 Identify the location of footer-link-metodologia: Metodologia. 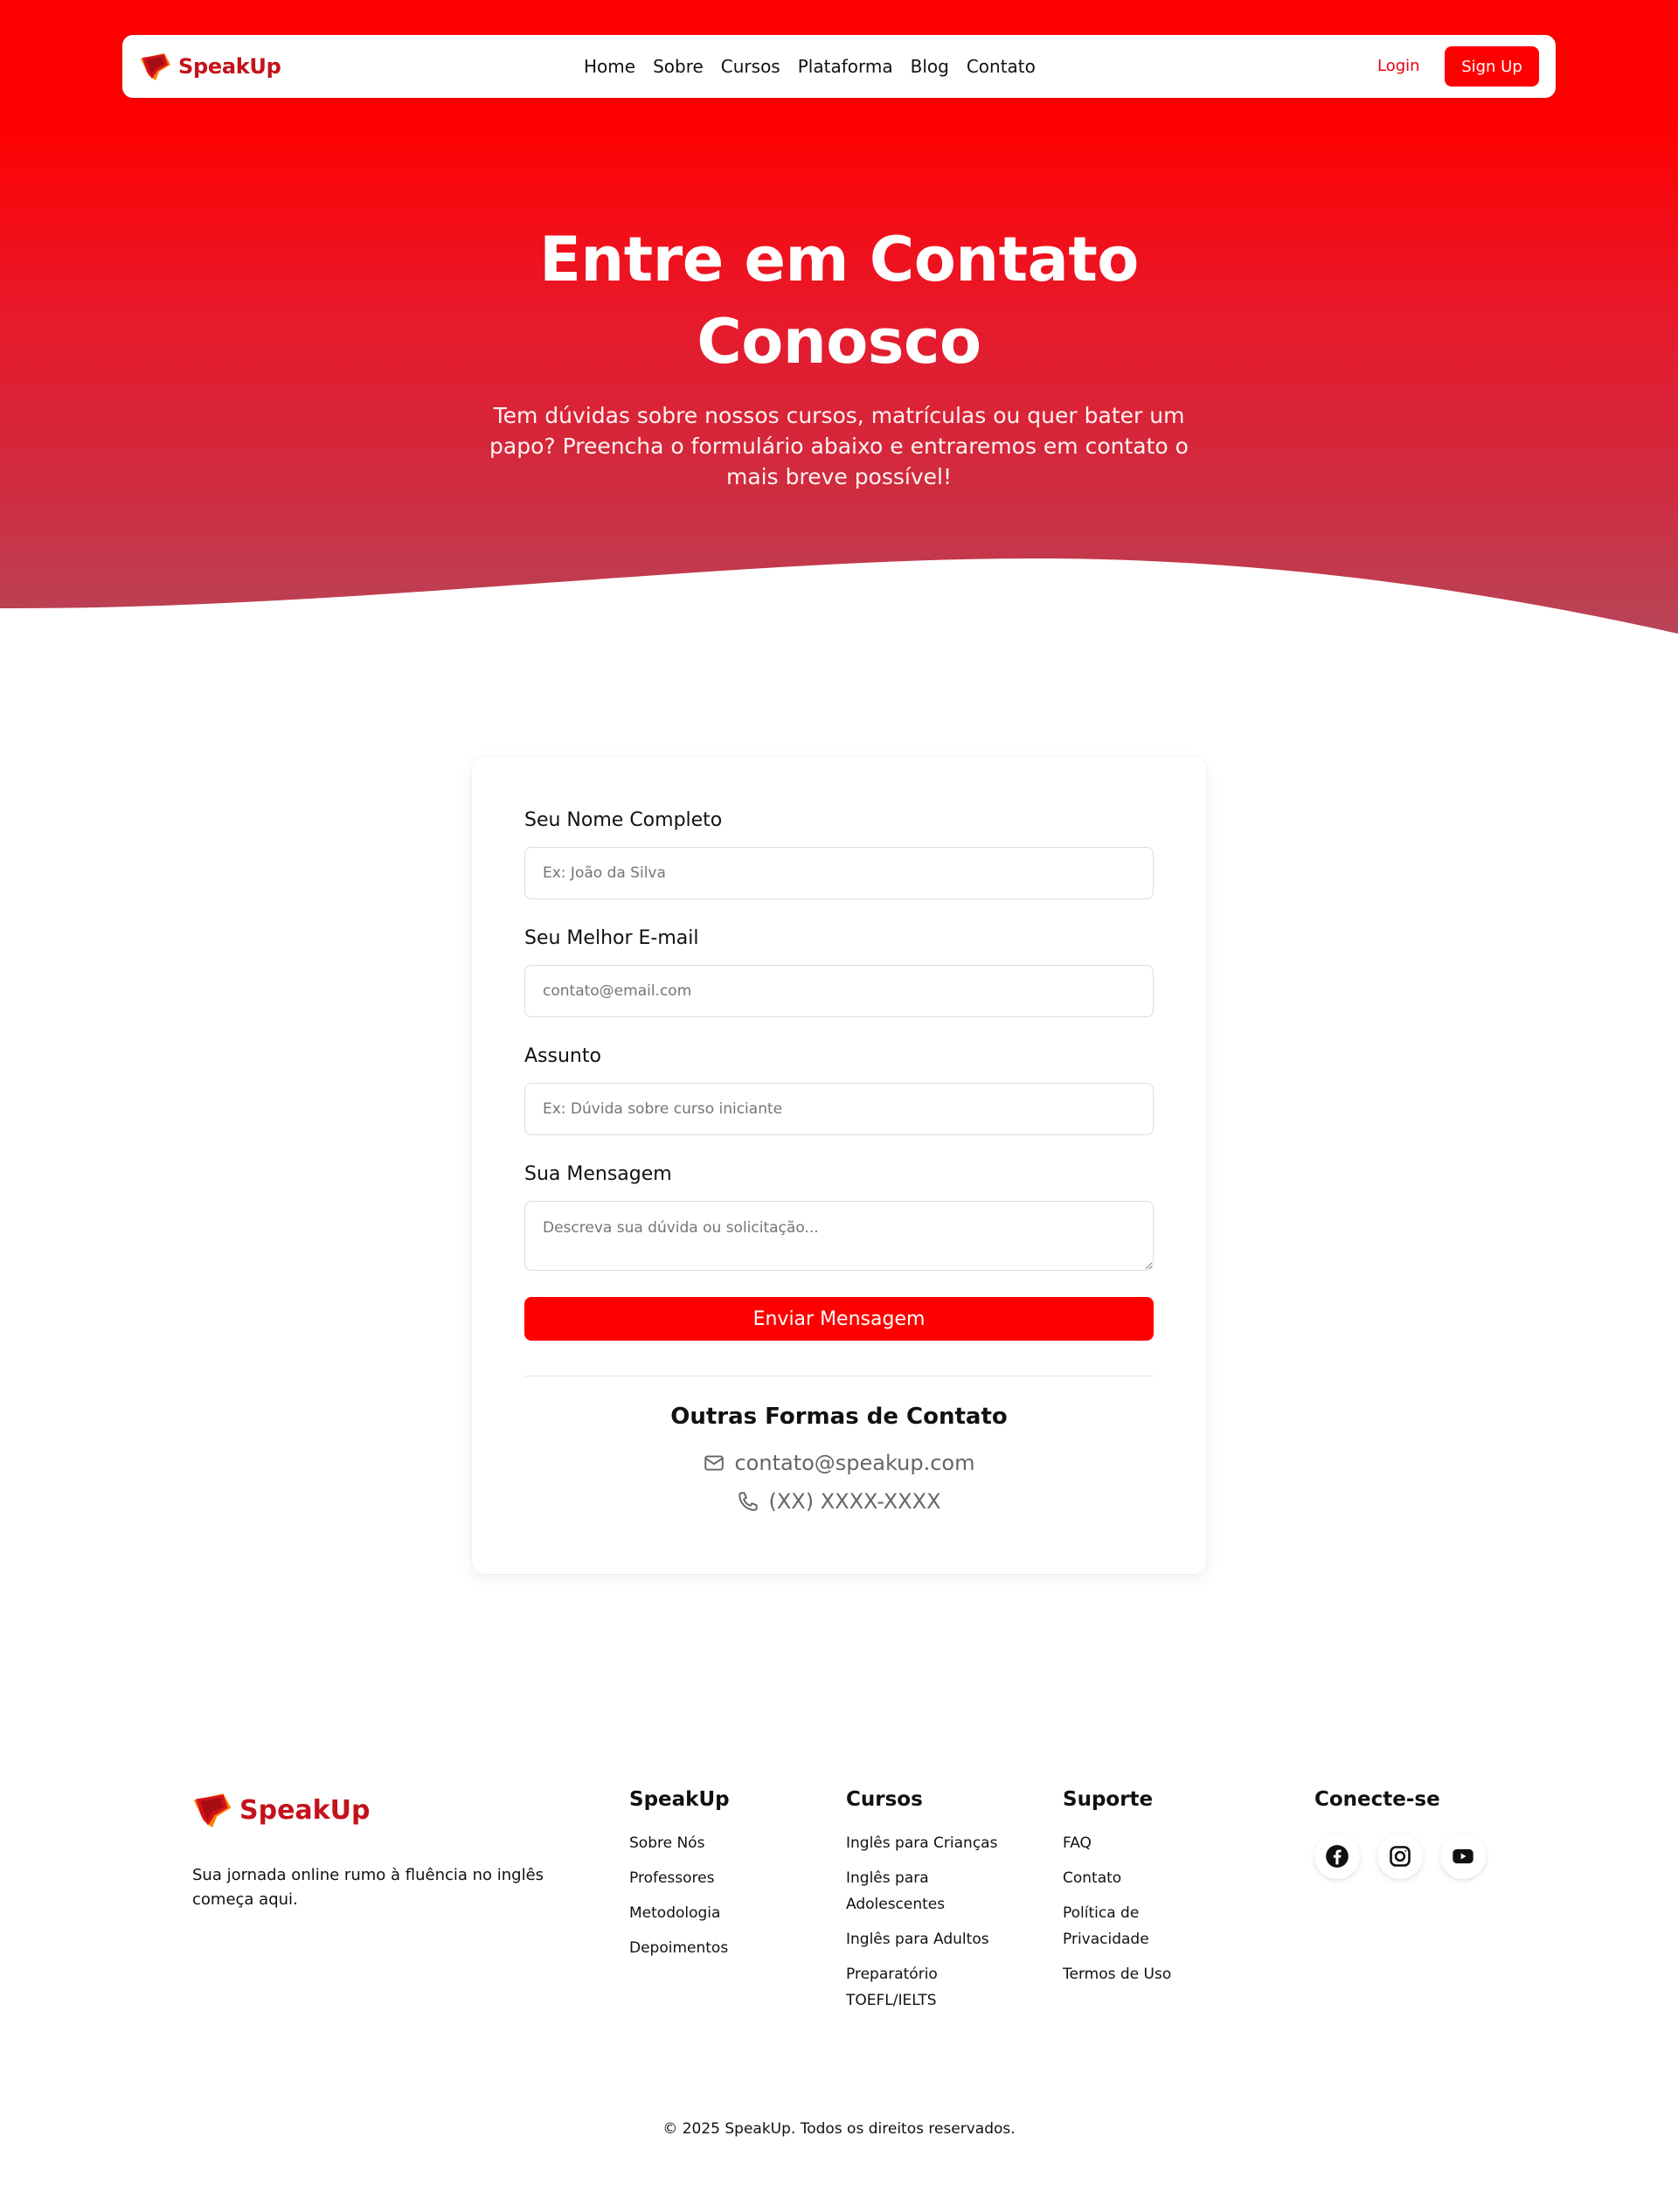
(725, 1913).